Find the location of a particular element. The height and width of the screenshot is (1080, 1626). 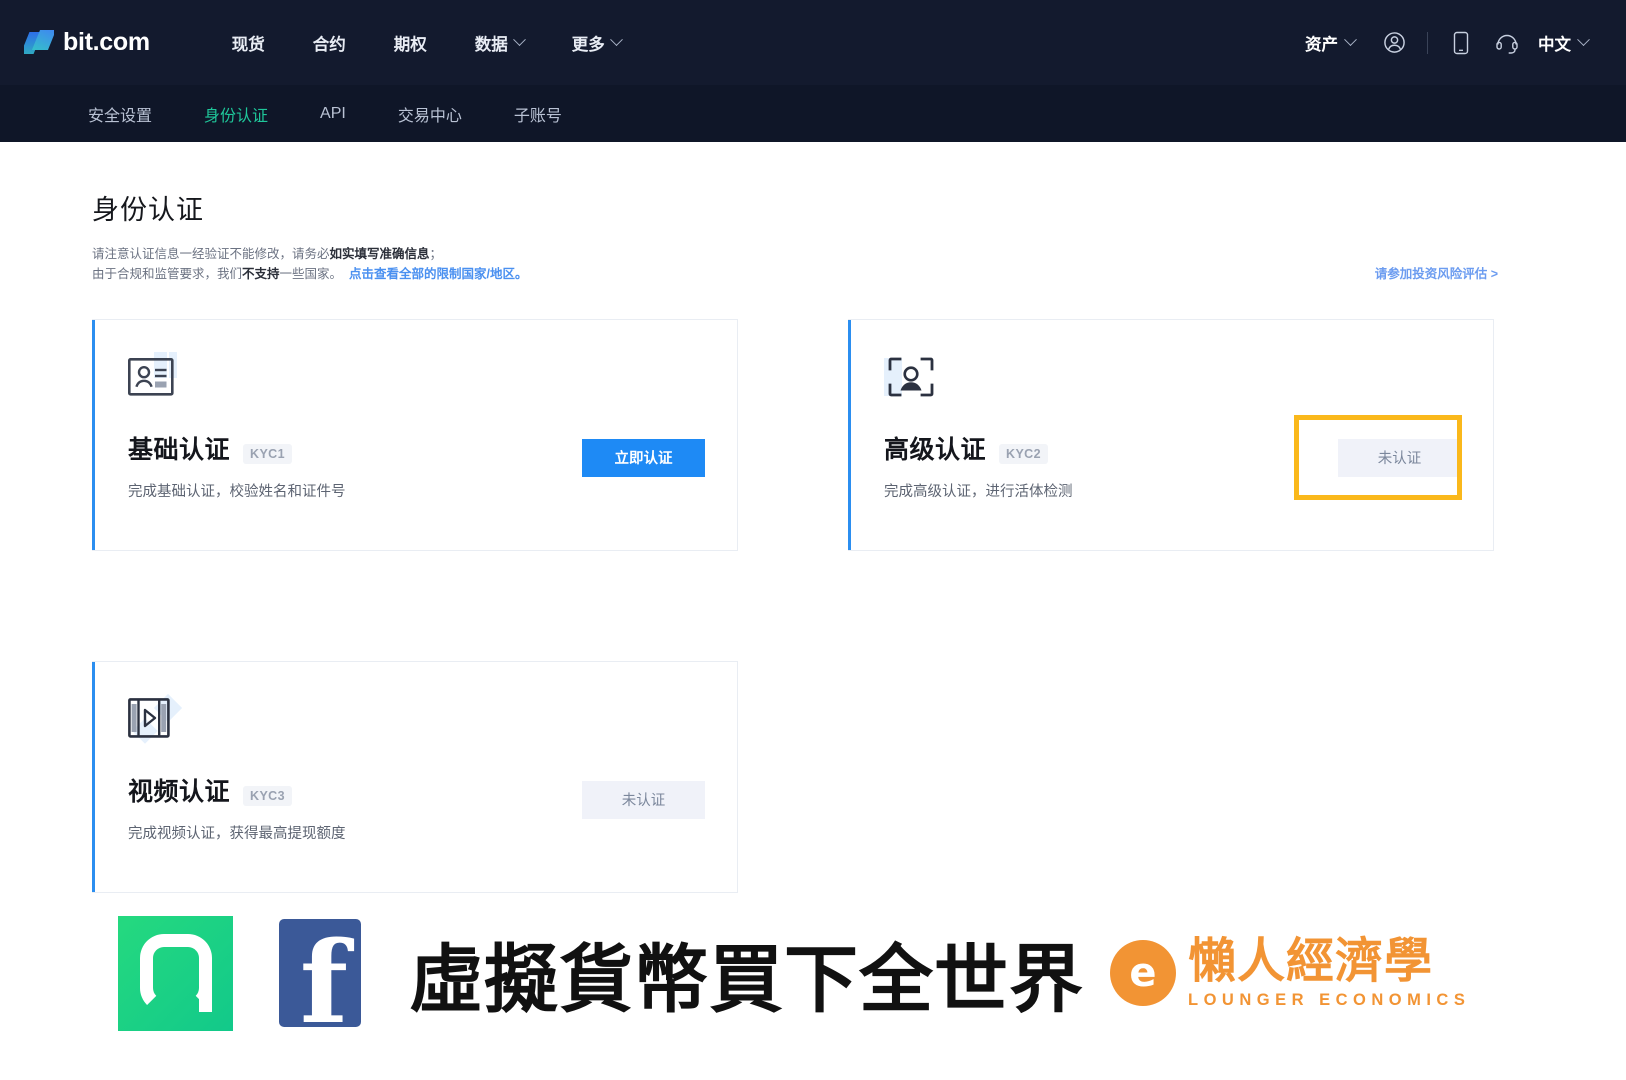

id-card-icon is located at coordinates (156, 376).